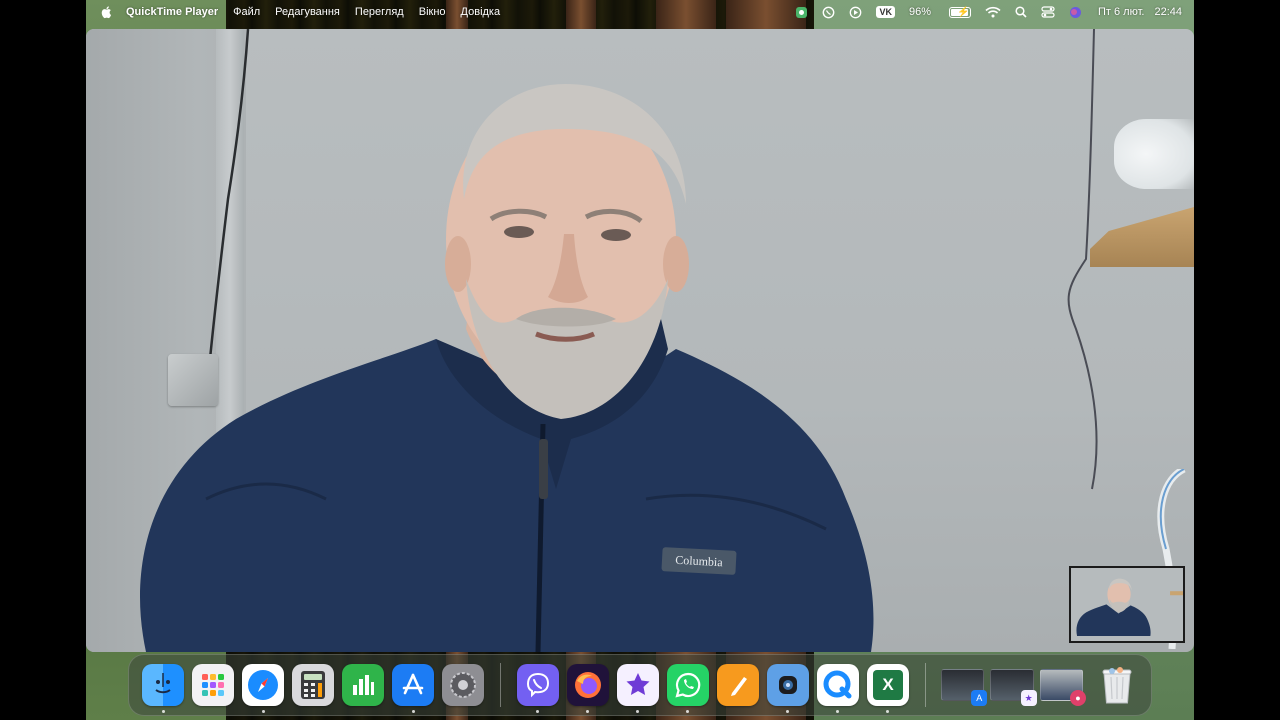 Image resolution: width=1280 pixels, height=720 pixels. What do you see at coordinates (920, 12) in the screenshot?
I see `battery-percent: 96%` at bounding box center [920, 12].